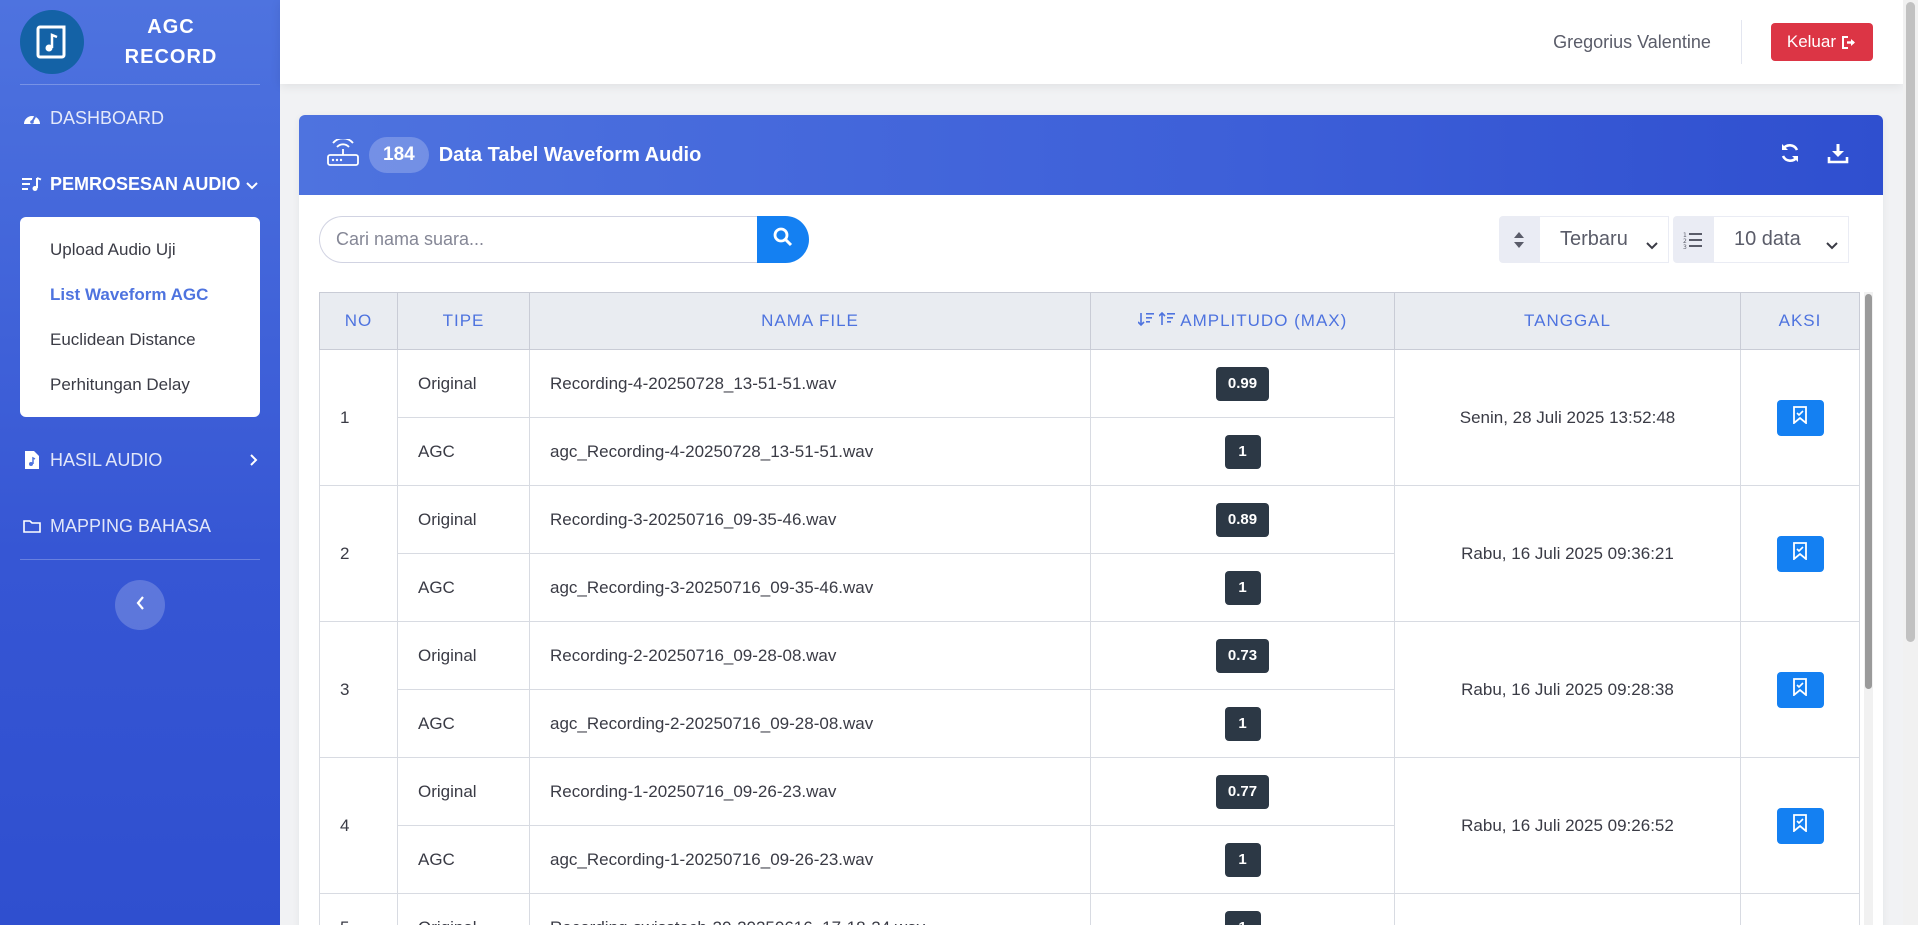 Image resolution: width=1918 pixels, height=925 pixels. I want to click on column-header-aksi: AKSI, so click(1800, 321).